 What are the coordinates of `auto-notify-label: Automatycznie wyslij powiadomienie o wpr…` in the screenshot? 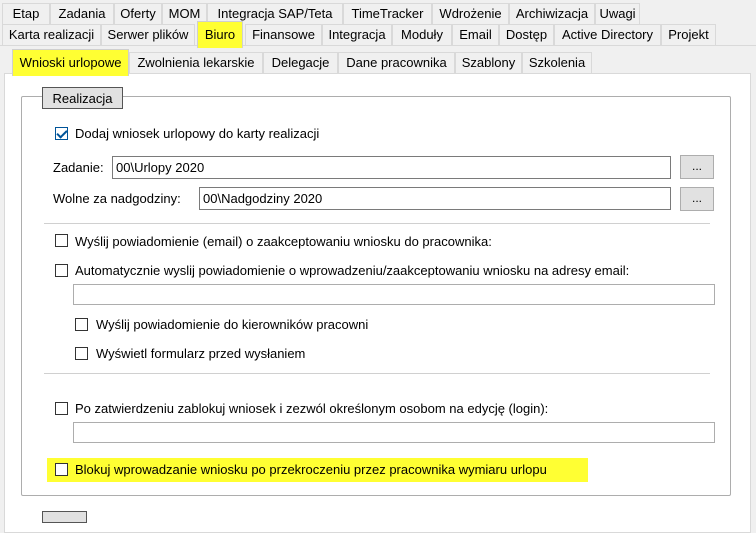 It's located at (352, 270).